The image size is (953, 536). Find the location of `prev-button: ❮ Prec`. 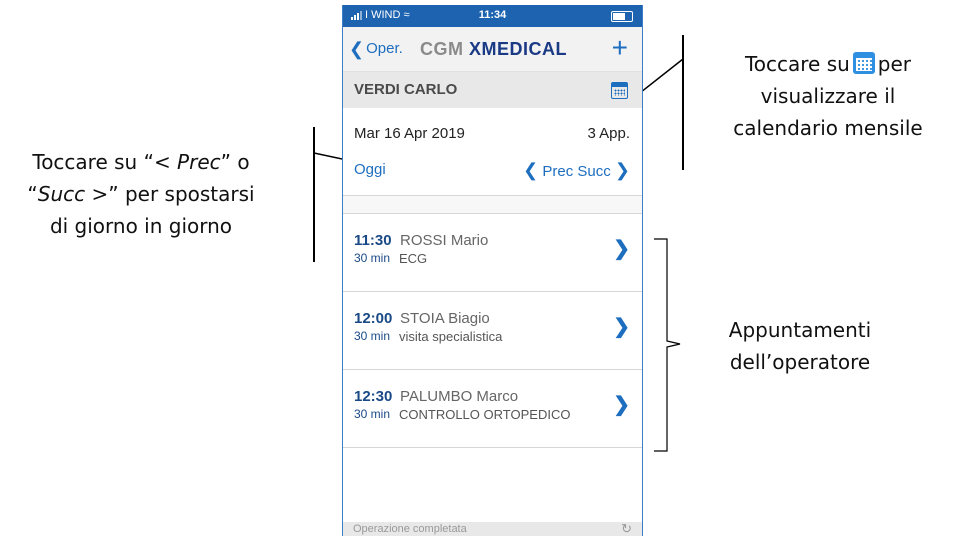

prev-button: ❮ Prec is located at coordinates (548, 170).